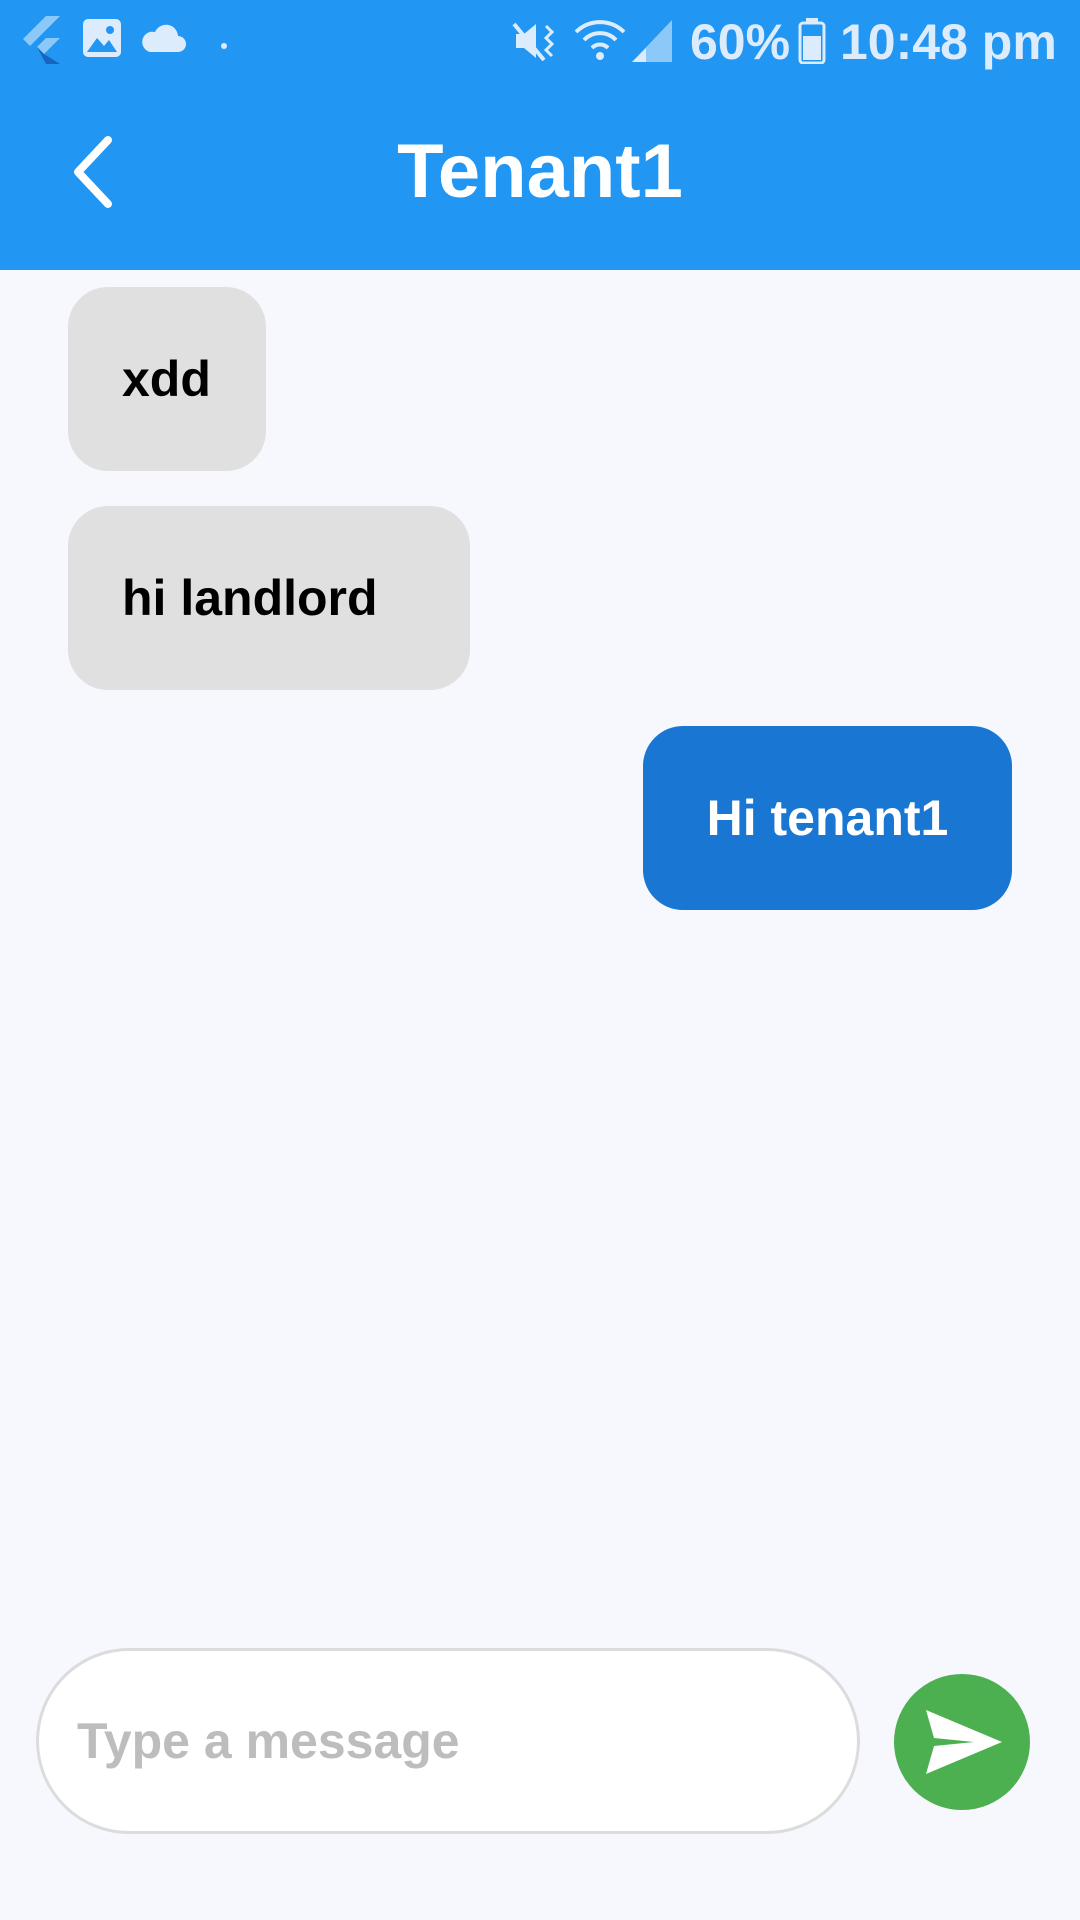 The width and height of the screenshot is (1080, 1920). I want to click on send-button, so click(962, 1742).